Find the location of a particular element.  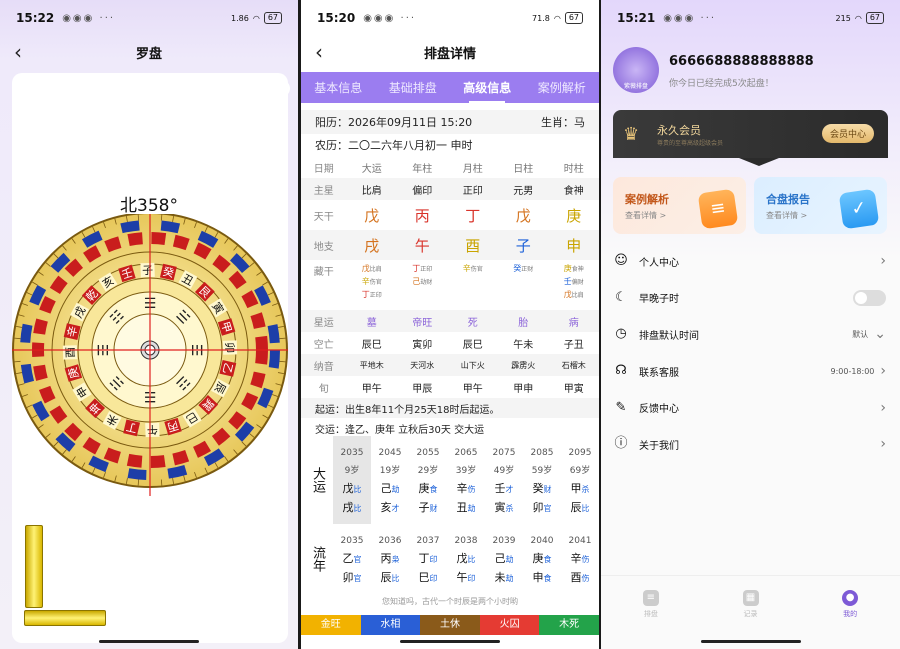

menu-personal-center: ☺ 个人中心 › is located at coordinates (750, 261).